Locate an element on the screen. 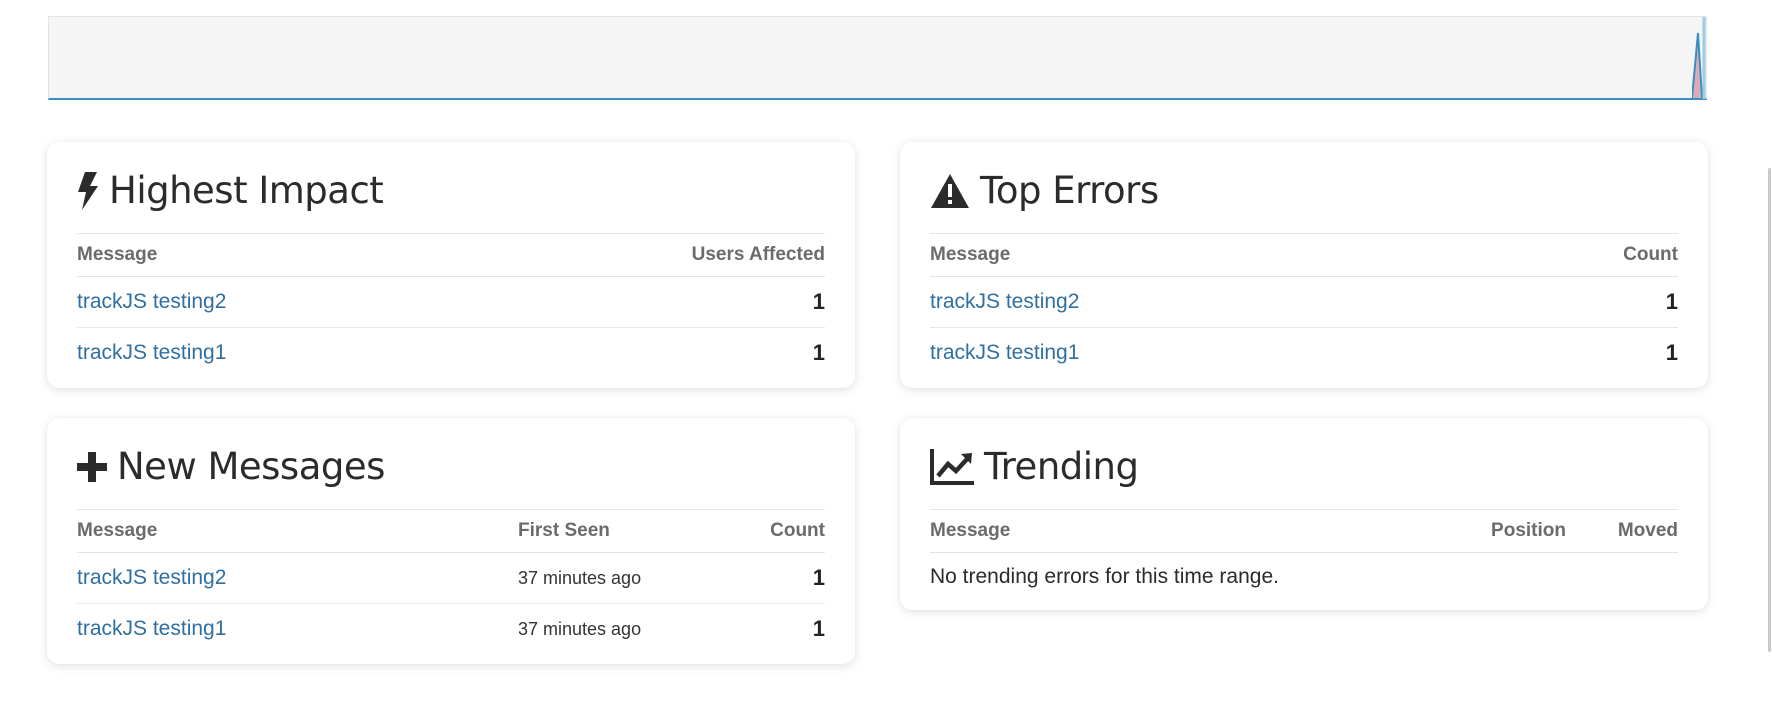 The height and width of the screenshot is (708, 1772). column-header-moved: Moved is located at coordinates (1622, 531).